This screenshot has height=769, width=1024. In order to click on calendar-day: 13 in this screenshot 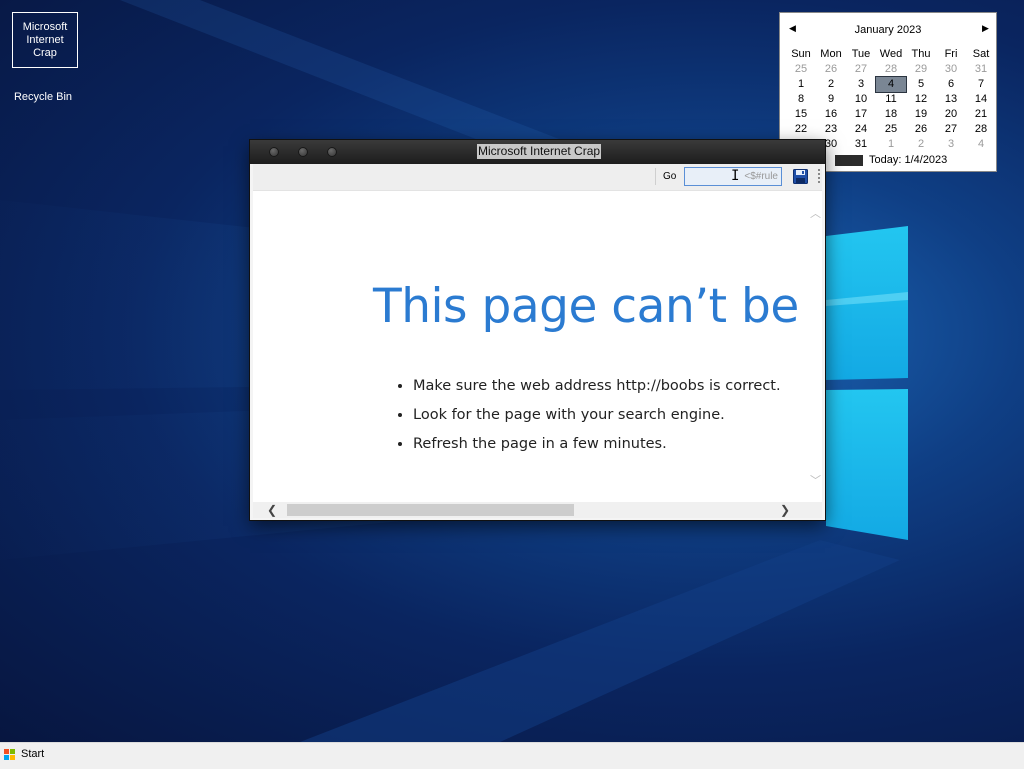, I will do `click(951, 99)`.